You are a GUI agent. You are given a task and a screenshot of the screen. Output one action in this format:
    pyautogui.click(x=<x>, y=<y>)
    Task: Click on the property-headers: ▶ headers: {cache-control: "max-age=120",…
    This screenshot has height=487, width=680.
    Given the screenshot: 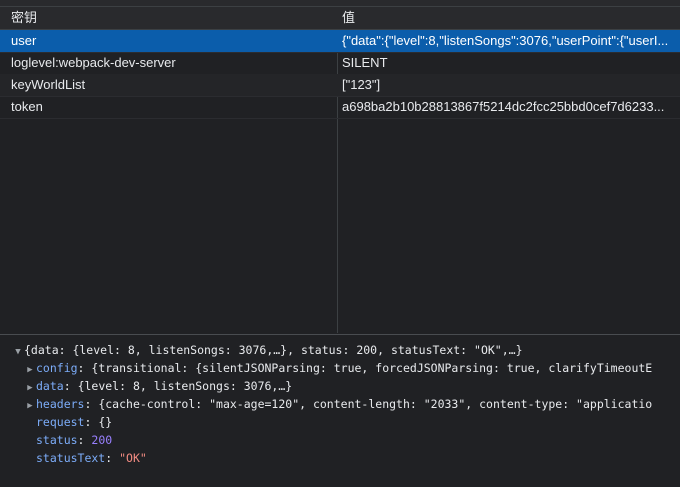 What is the action you would take?
    pyautogui.click(x=352, y=404)
    